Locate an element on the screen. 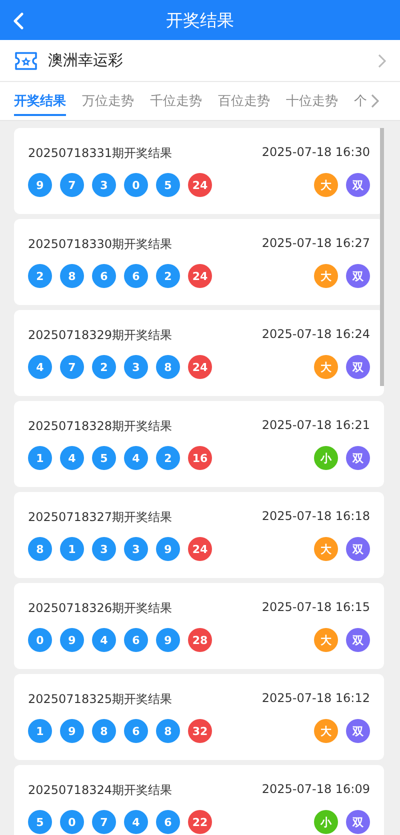  draw-time: 2025-07-18 16:09 is located at coordinates (316, 790).